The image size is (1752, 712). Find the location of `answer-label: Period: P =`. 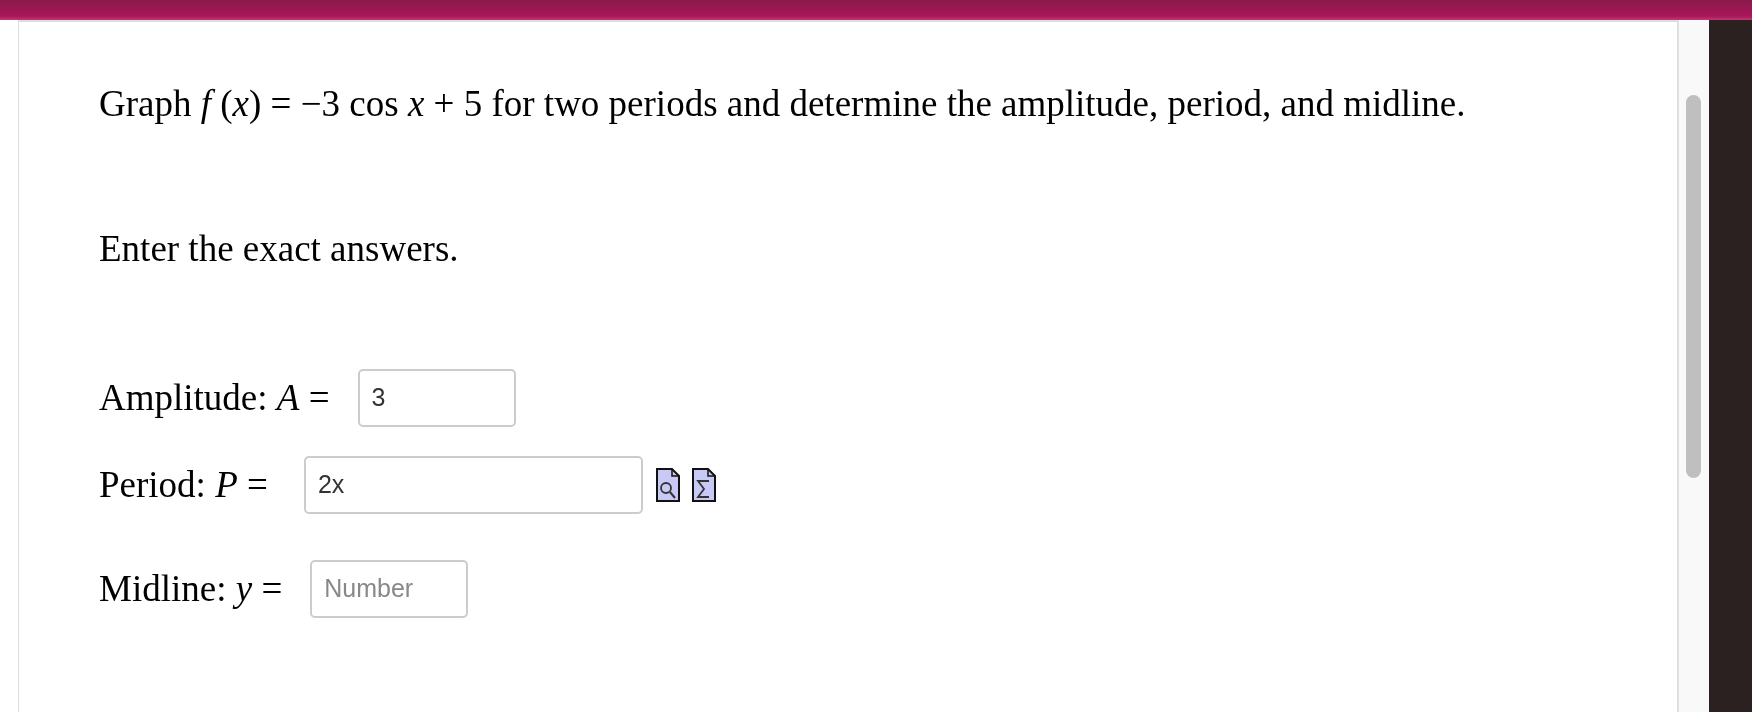

answer-label: Period: P = is located at coordinates (183, 485).